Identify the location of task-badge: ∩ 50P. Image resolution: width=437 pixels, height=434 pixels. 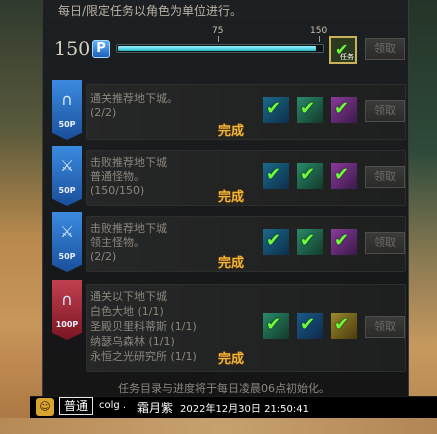
(67, 112).